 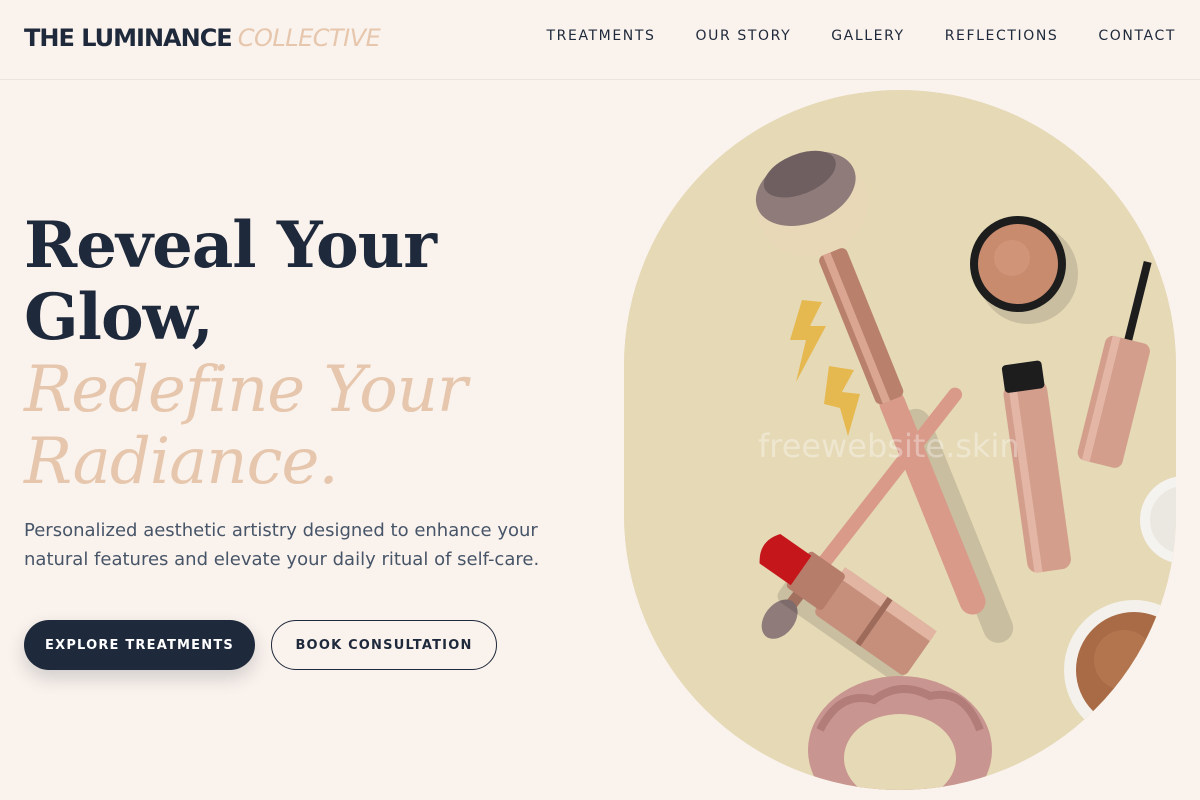 What do you see at coordinates (246, 390) in the screenshot?
I see `headline-accent-line-1: Redefine Your` at bounding box center [246, 390].